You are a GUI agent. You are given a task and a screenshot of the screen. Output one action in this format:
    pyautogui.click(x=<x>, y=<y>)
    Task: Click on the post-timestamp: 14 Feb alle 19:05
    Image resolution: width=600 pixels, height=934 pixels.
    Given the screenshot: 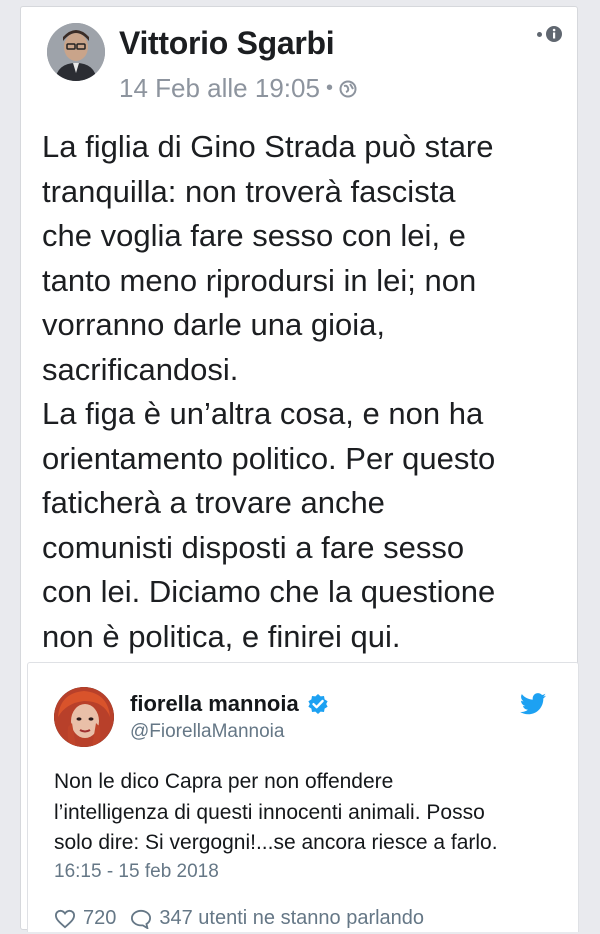 What is the action you would take?
    pyautogui.click(x=219, y=88)
    